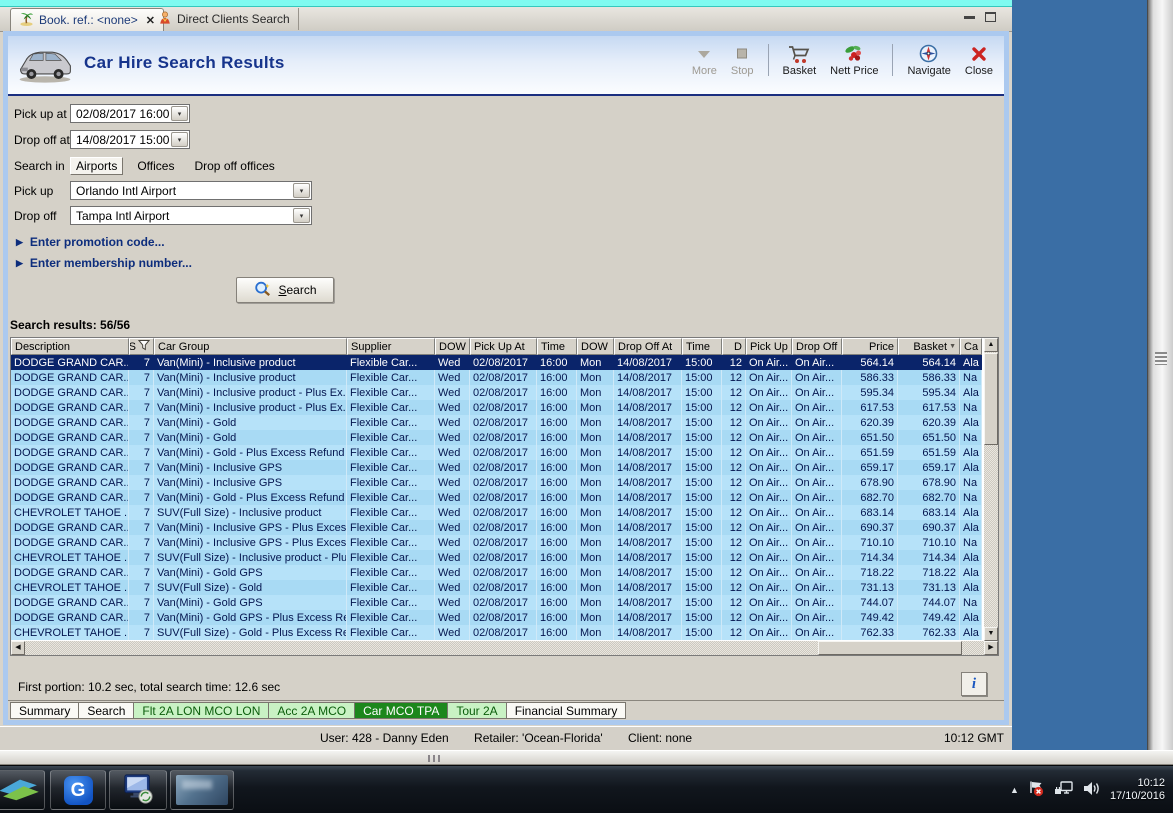 Image resolution: width=1173 pixels, height=813 pixels. I want to click on bottom-tab-summary: Summary, so click(45, 710).